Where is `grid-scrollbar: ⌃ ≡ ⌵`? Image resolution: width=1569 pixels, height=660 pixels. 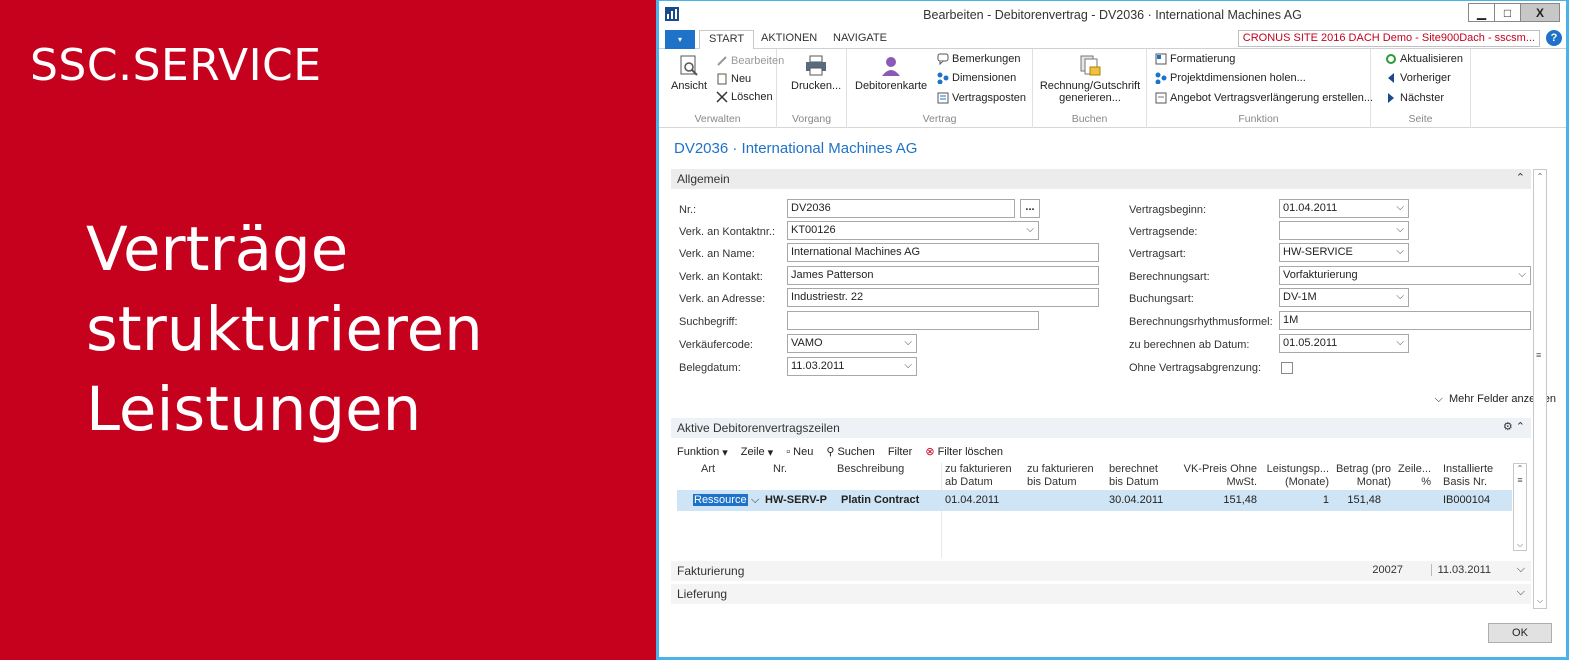 grid-scrollbar: ⌃ ≡ ⌵ is located at coordinates (1520, 507).